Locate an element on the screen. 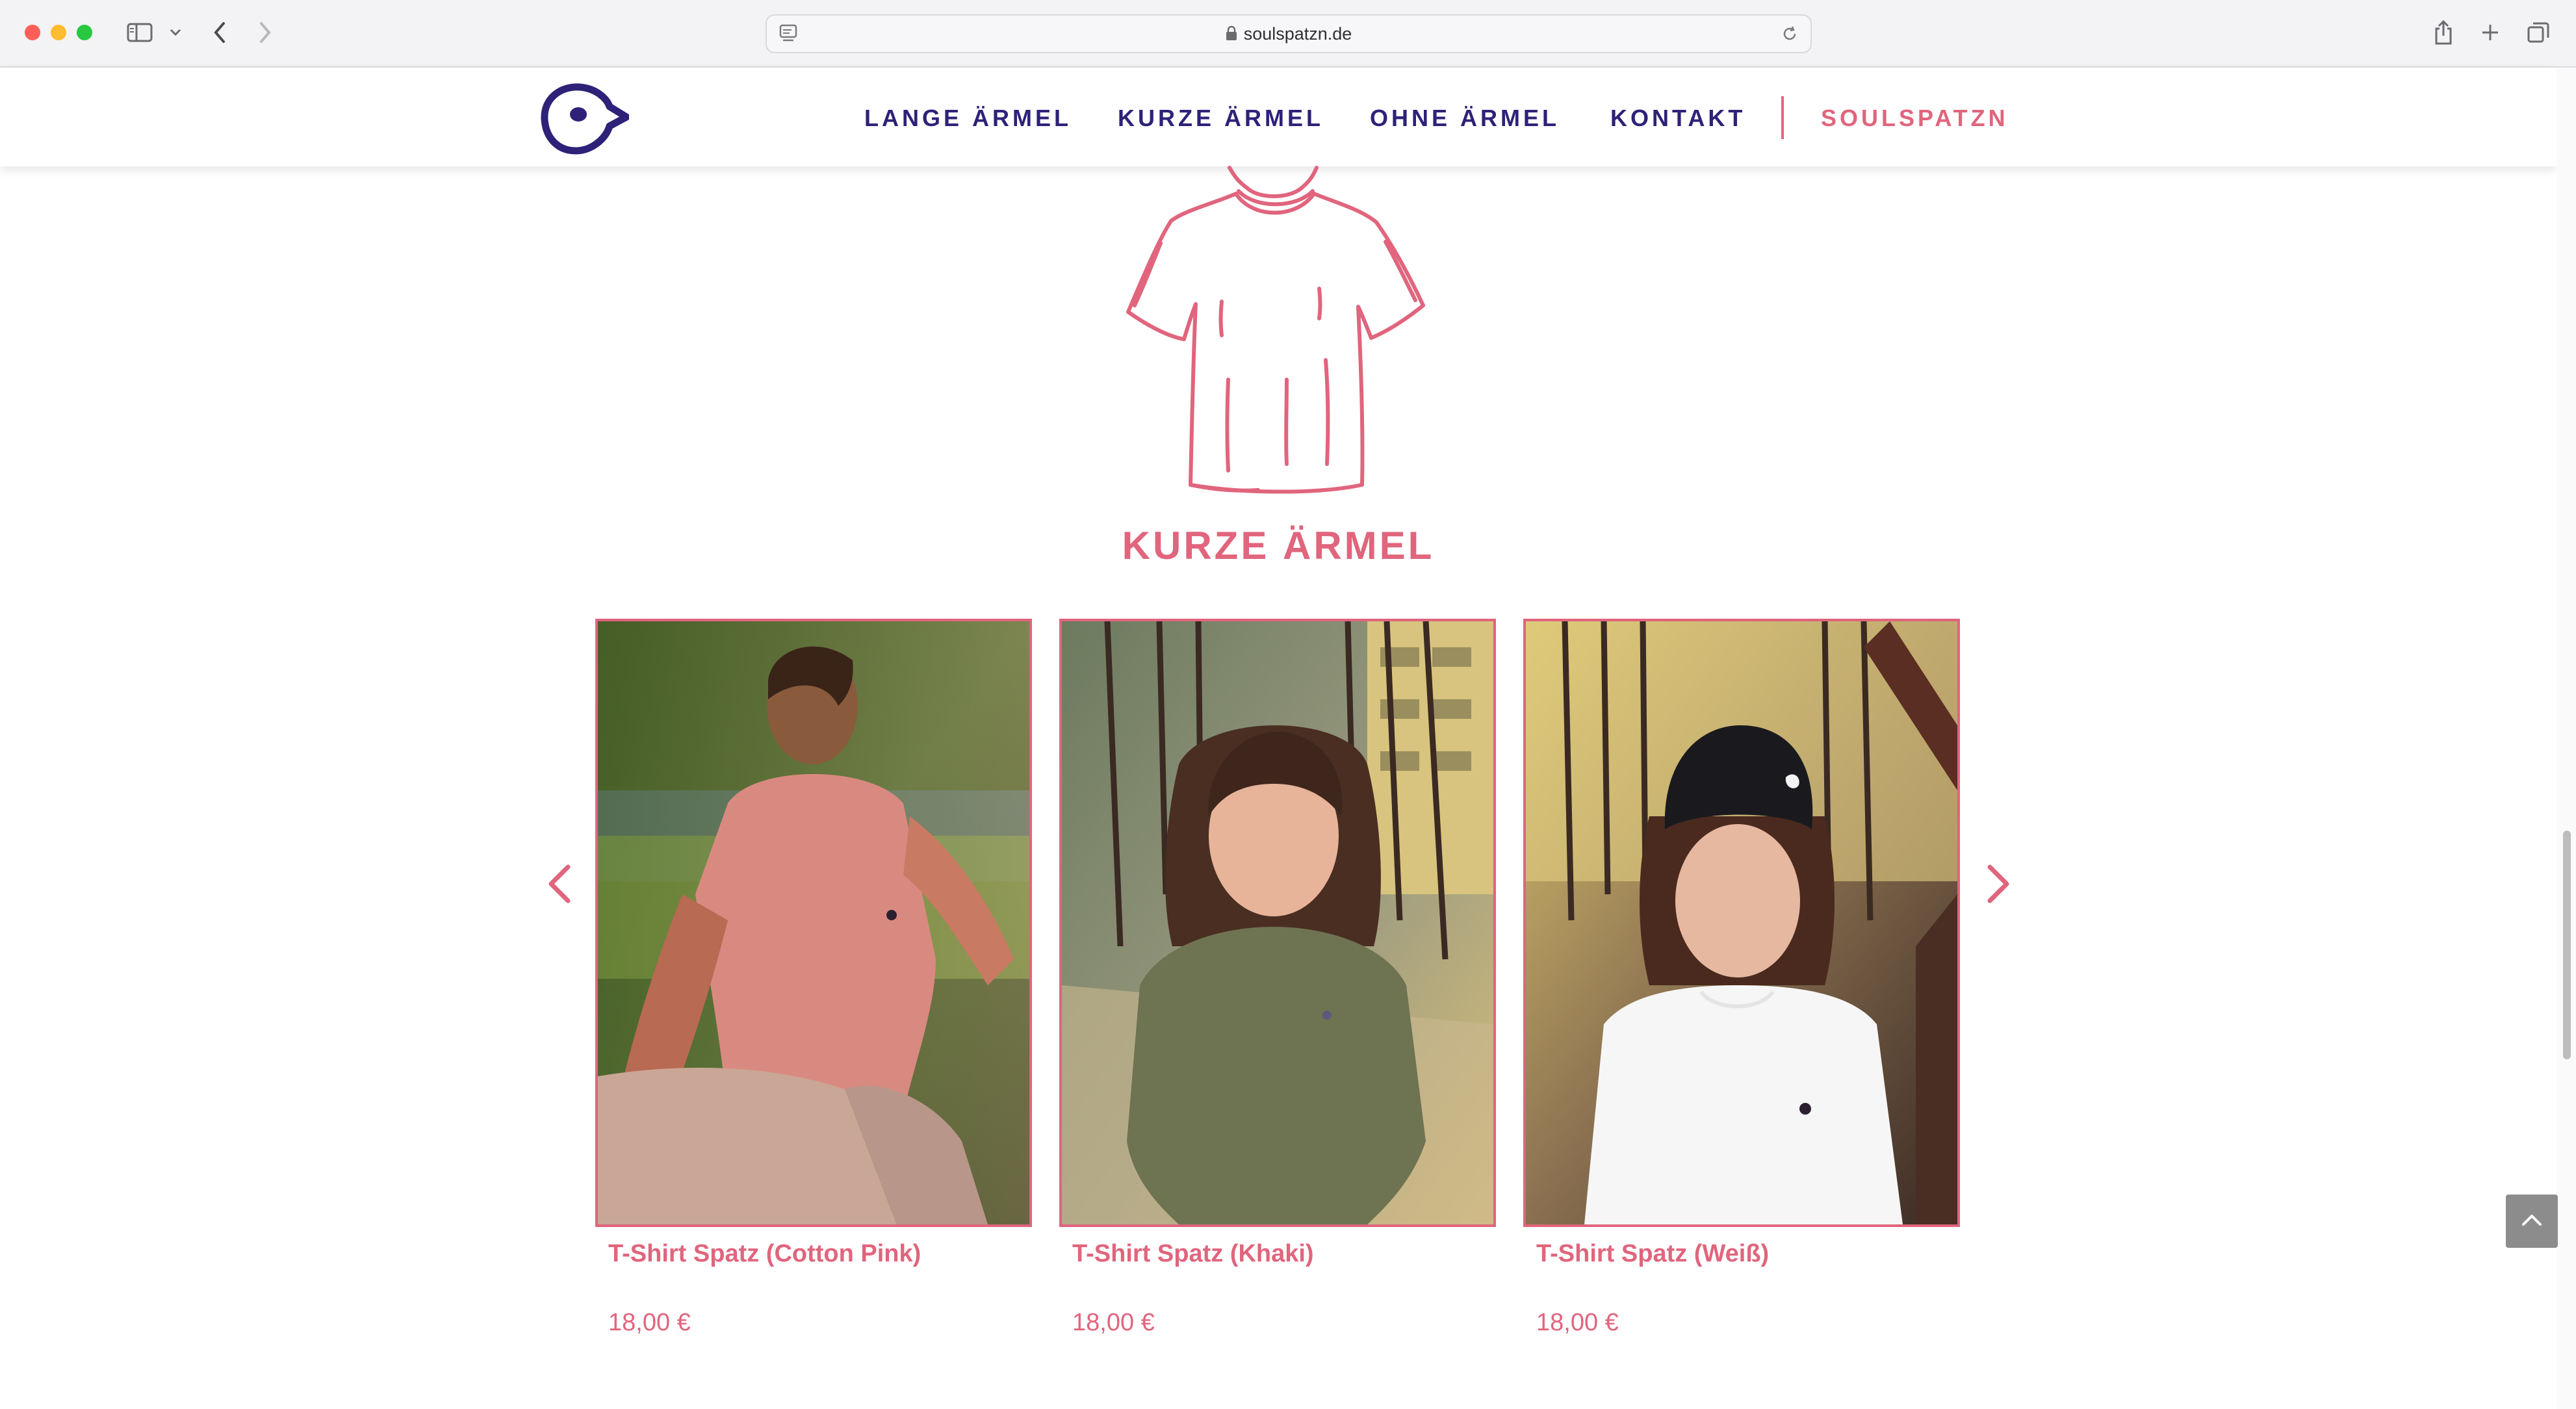  browser-toolbar: soulspatzn.de is located at coordinates (1288, 34).